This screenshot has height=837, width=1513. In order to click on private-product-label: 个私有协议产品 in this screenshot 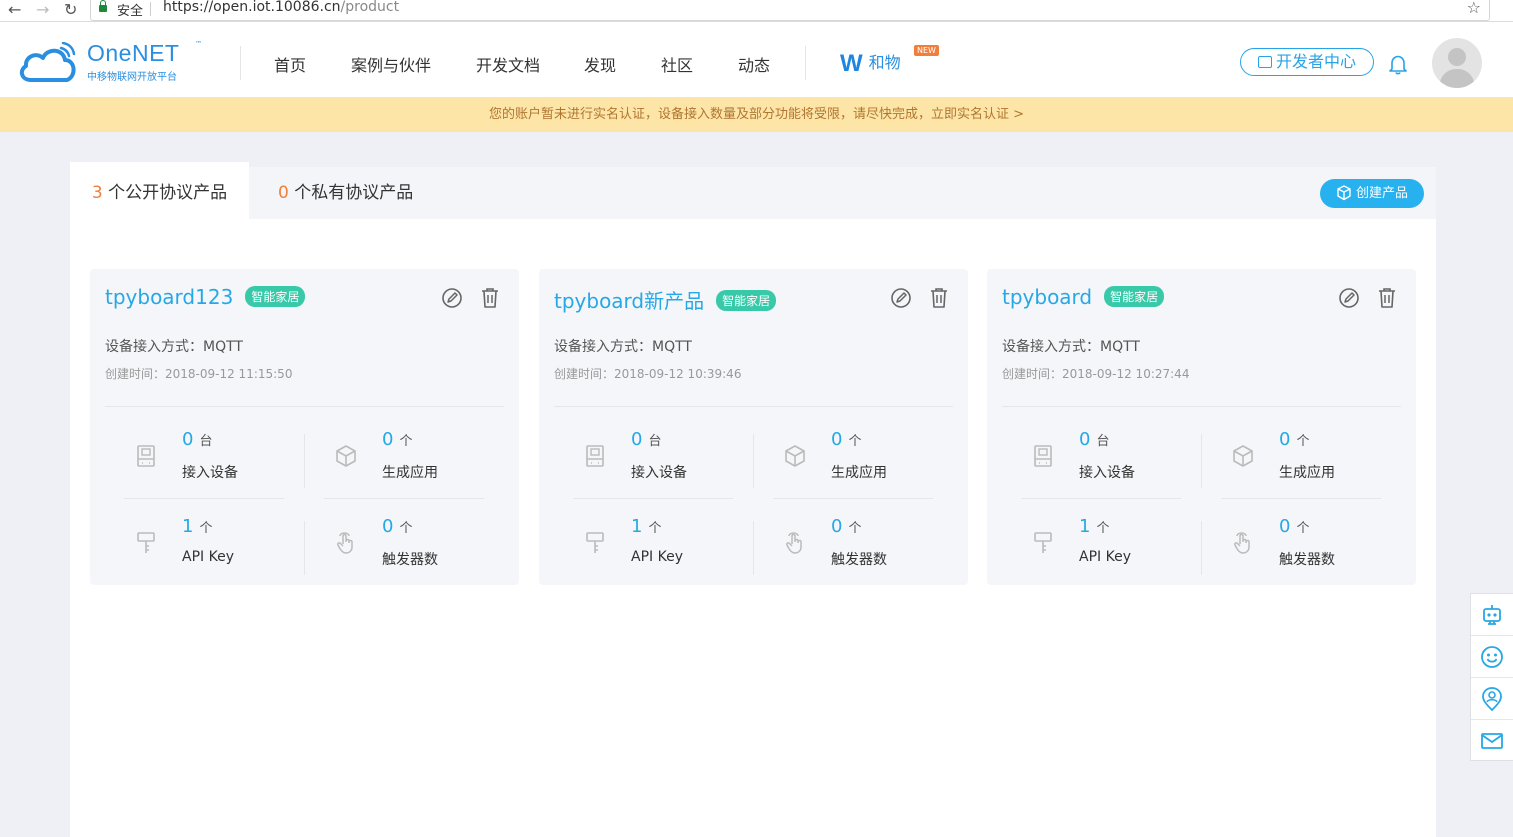, I will do `click(354, 193)`.